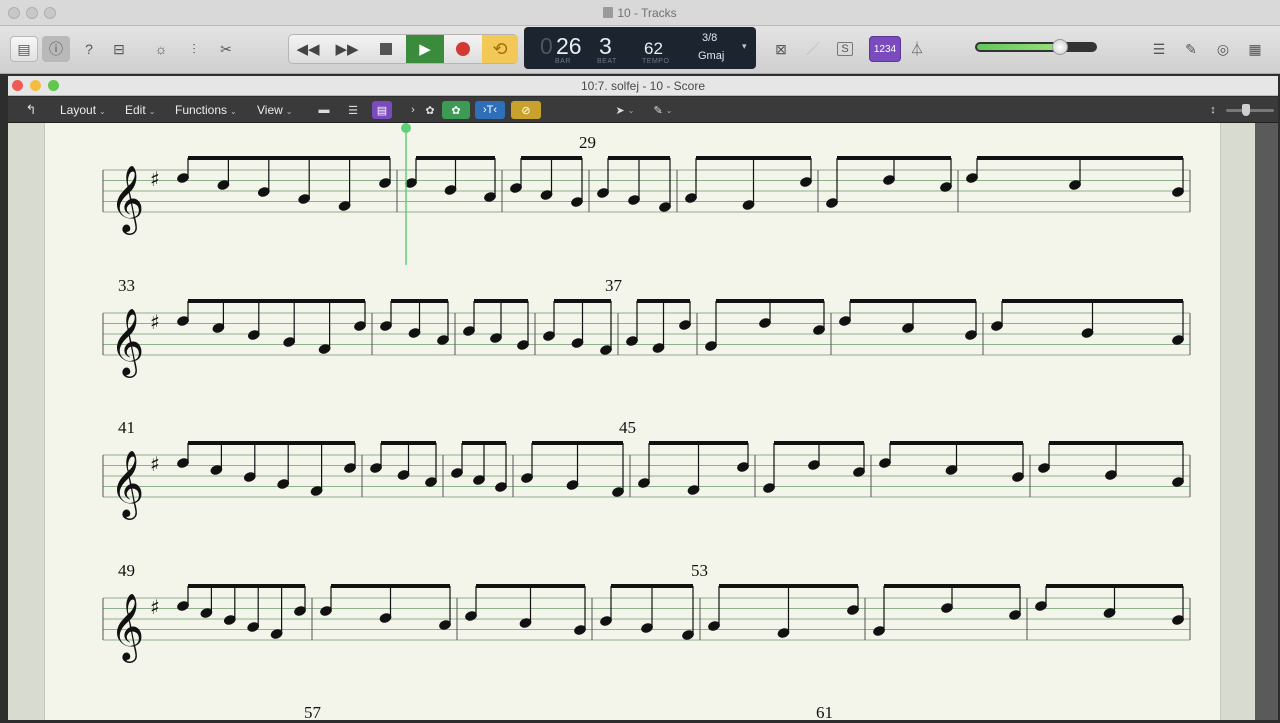 This screenshot has height=723, width=1280. I want to click on page-view-button: ☰, so click(353, 110).